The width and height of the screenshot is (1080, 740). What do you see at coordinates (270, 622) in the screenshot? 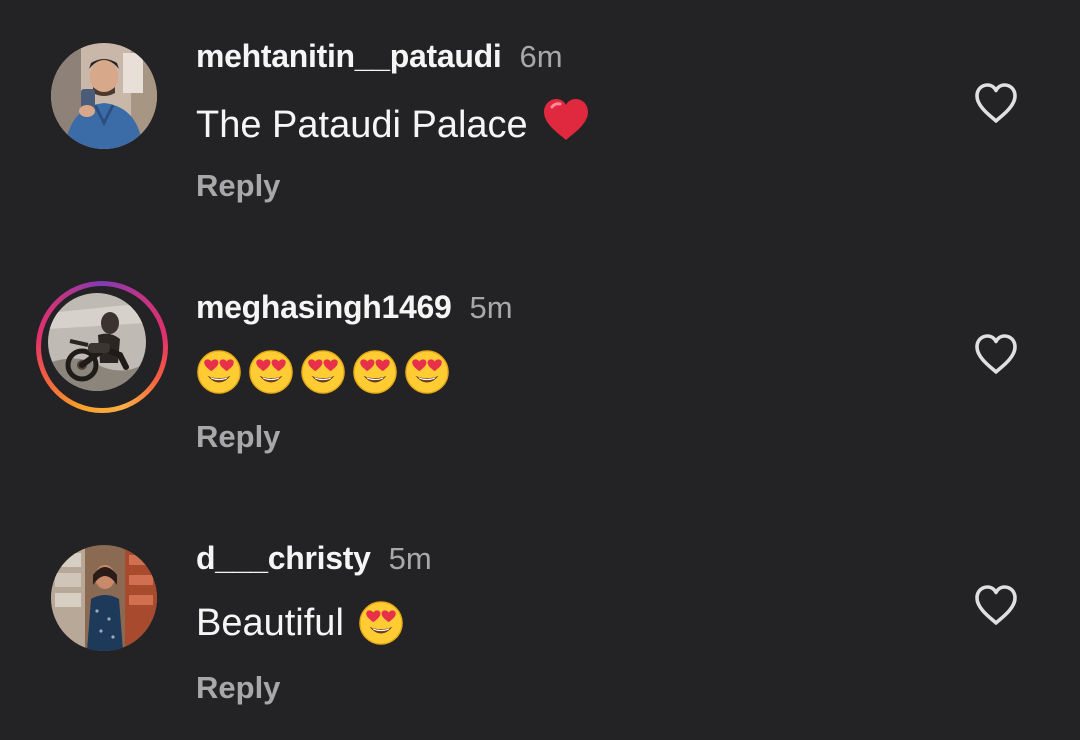
I see `comment-body: Beautiful` at bounding box center [270, 622].